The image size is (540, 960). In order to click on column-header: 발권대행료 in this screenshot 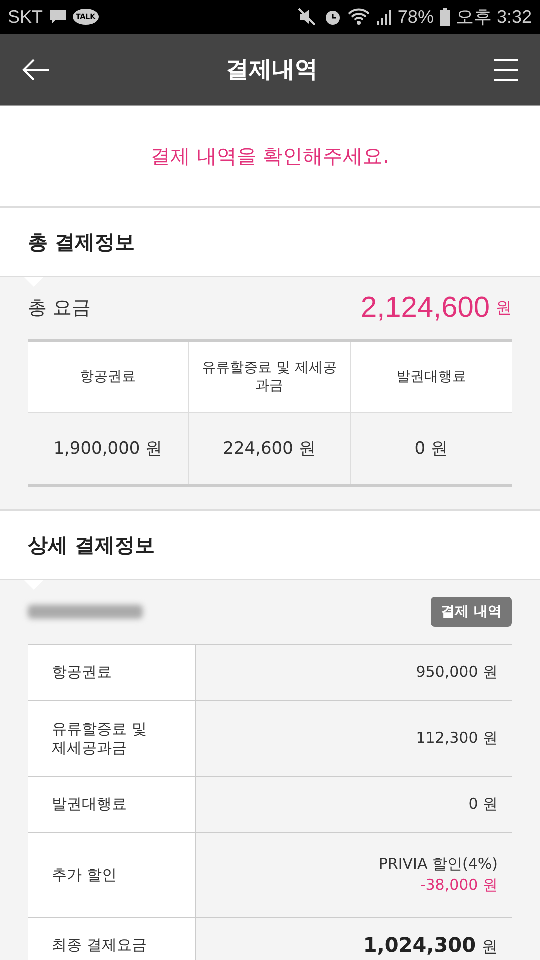, I will do `click(431, 377)`.